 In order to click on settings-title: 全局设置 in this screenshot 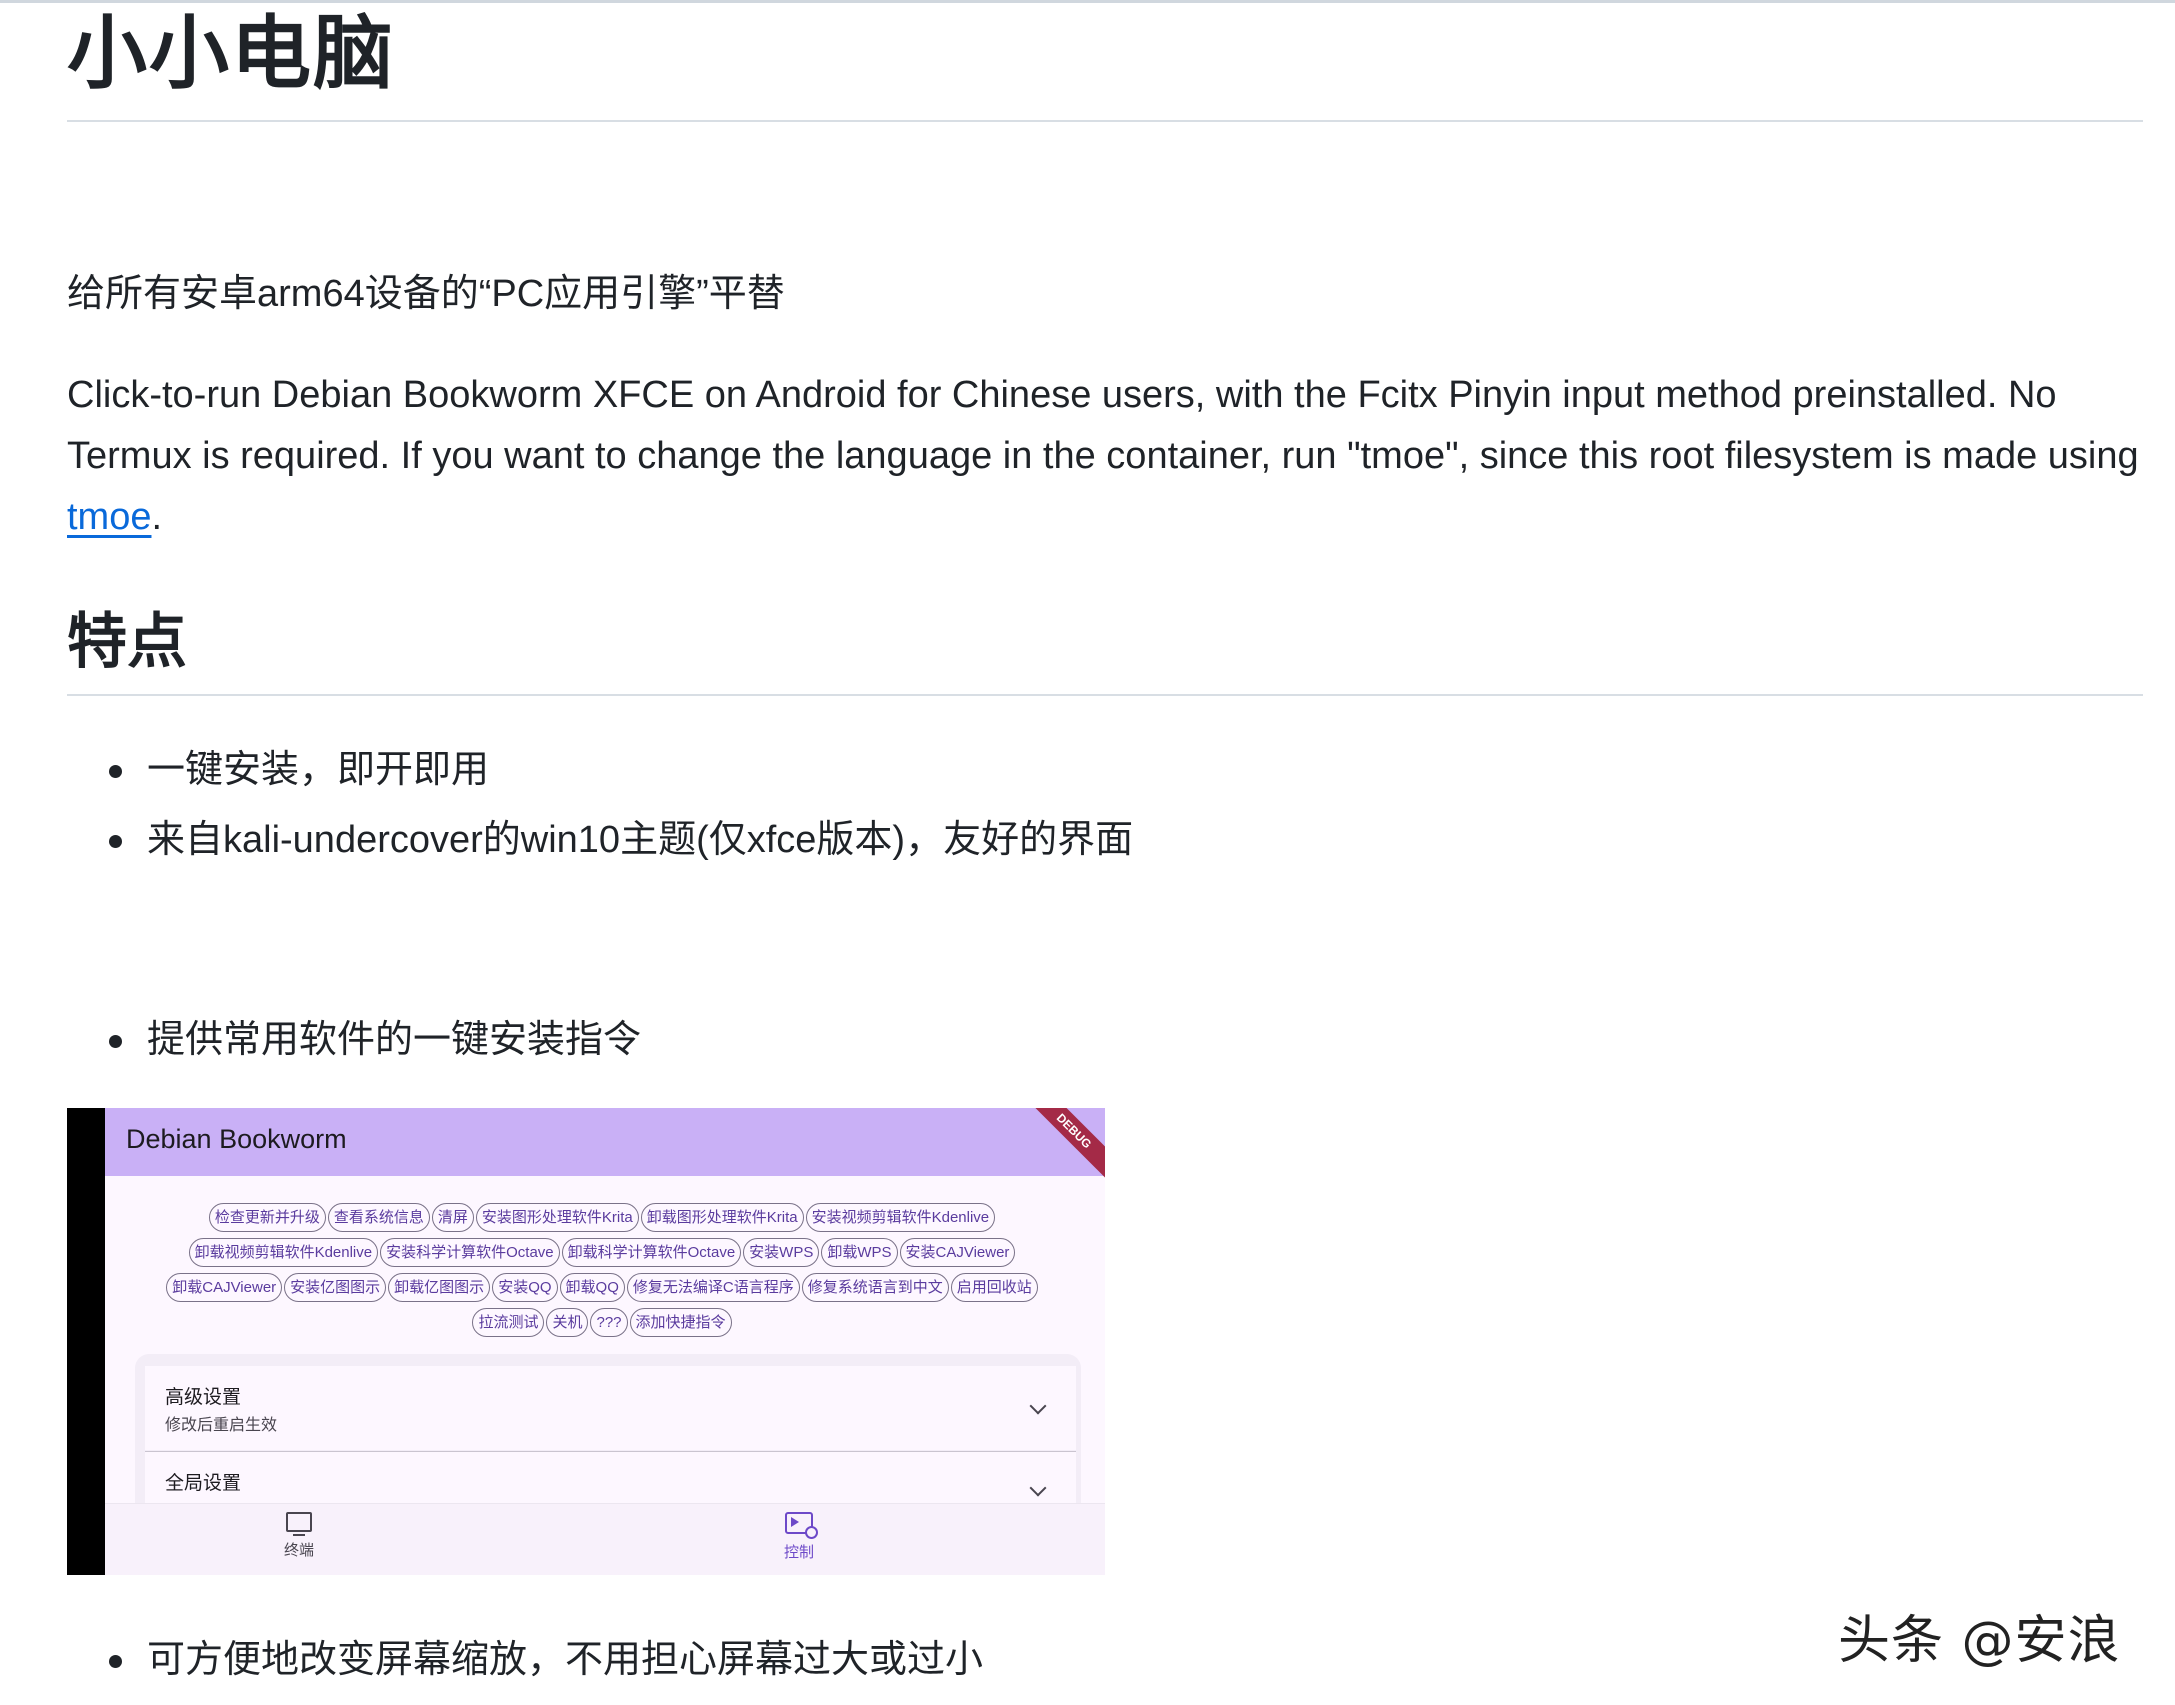, I will do `click(203, 1483)`.